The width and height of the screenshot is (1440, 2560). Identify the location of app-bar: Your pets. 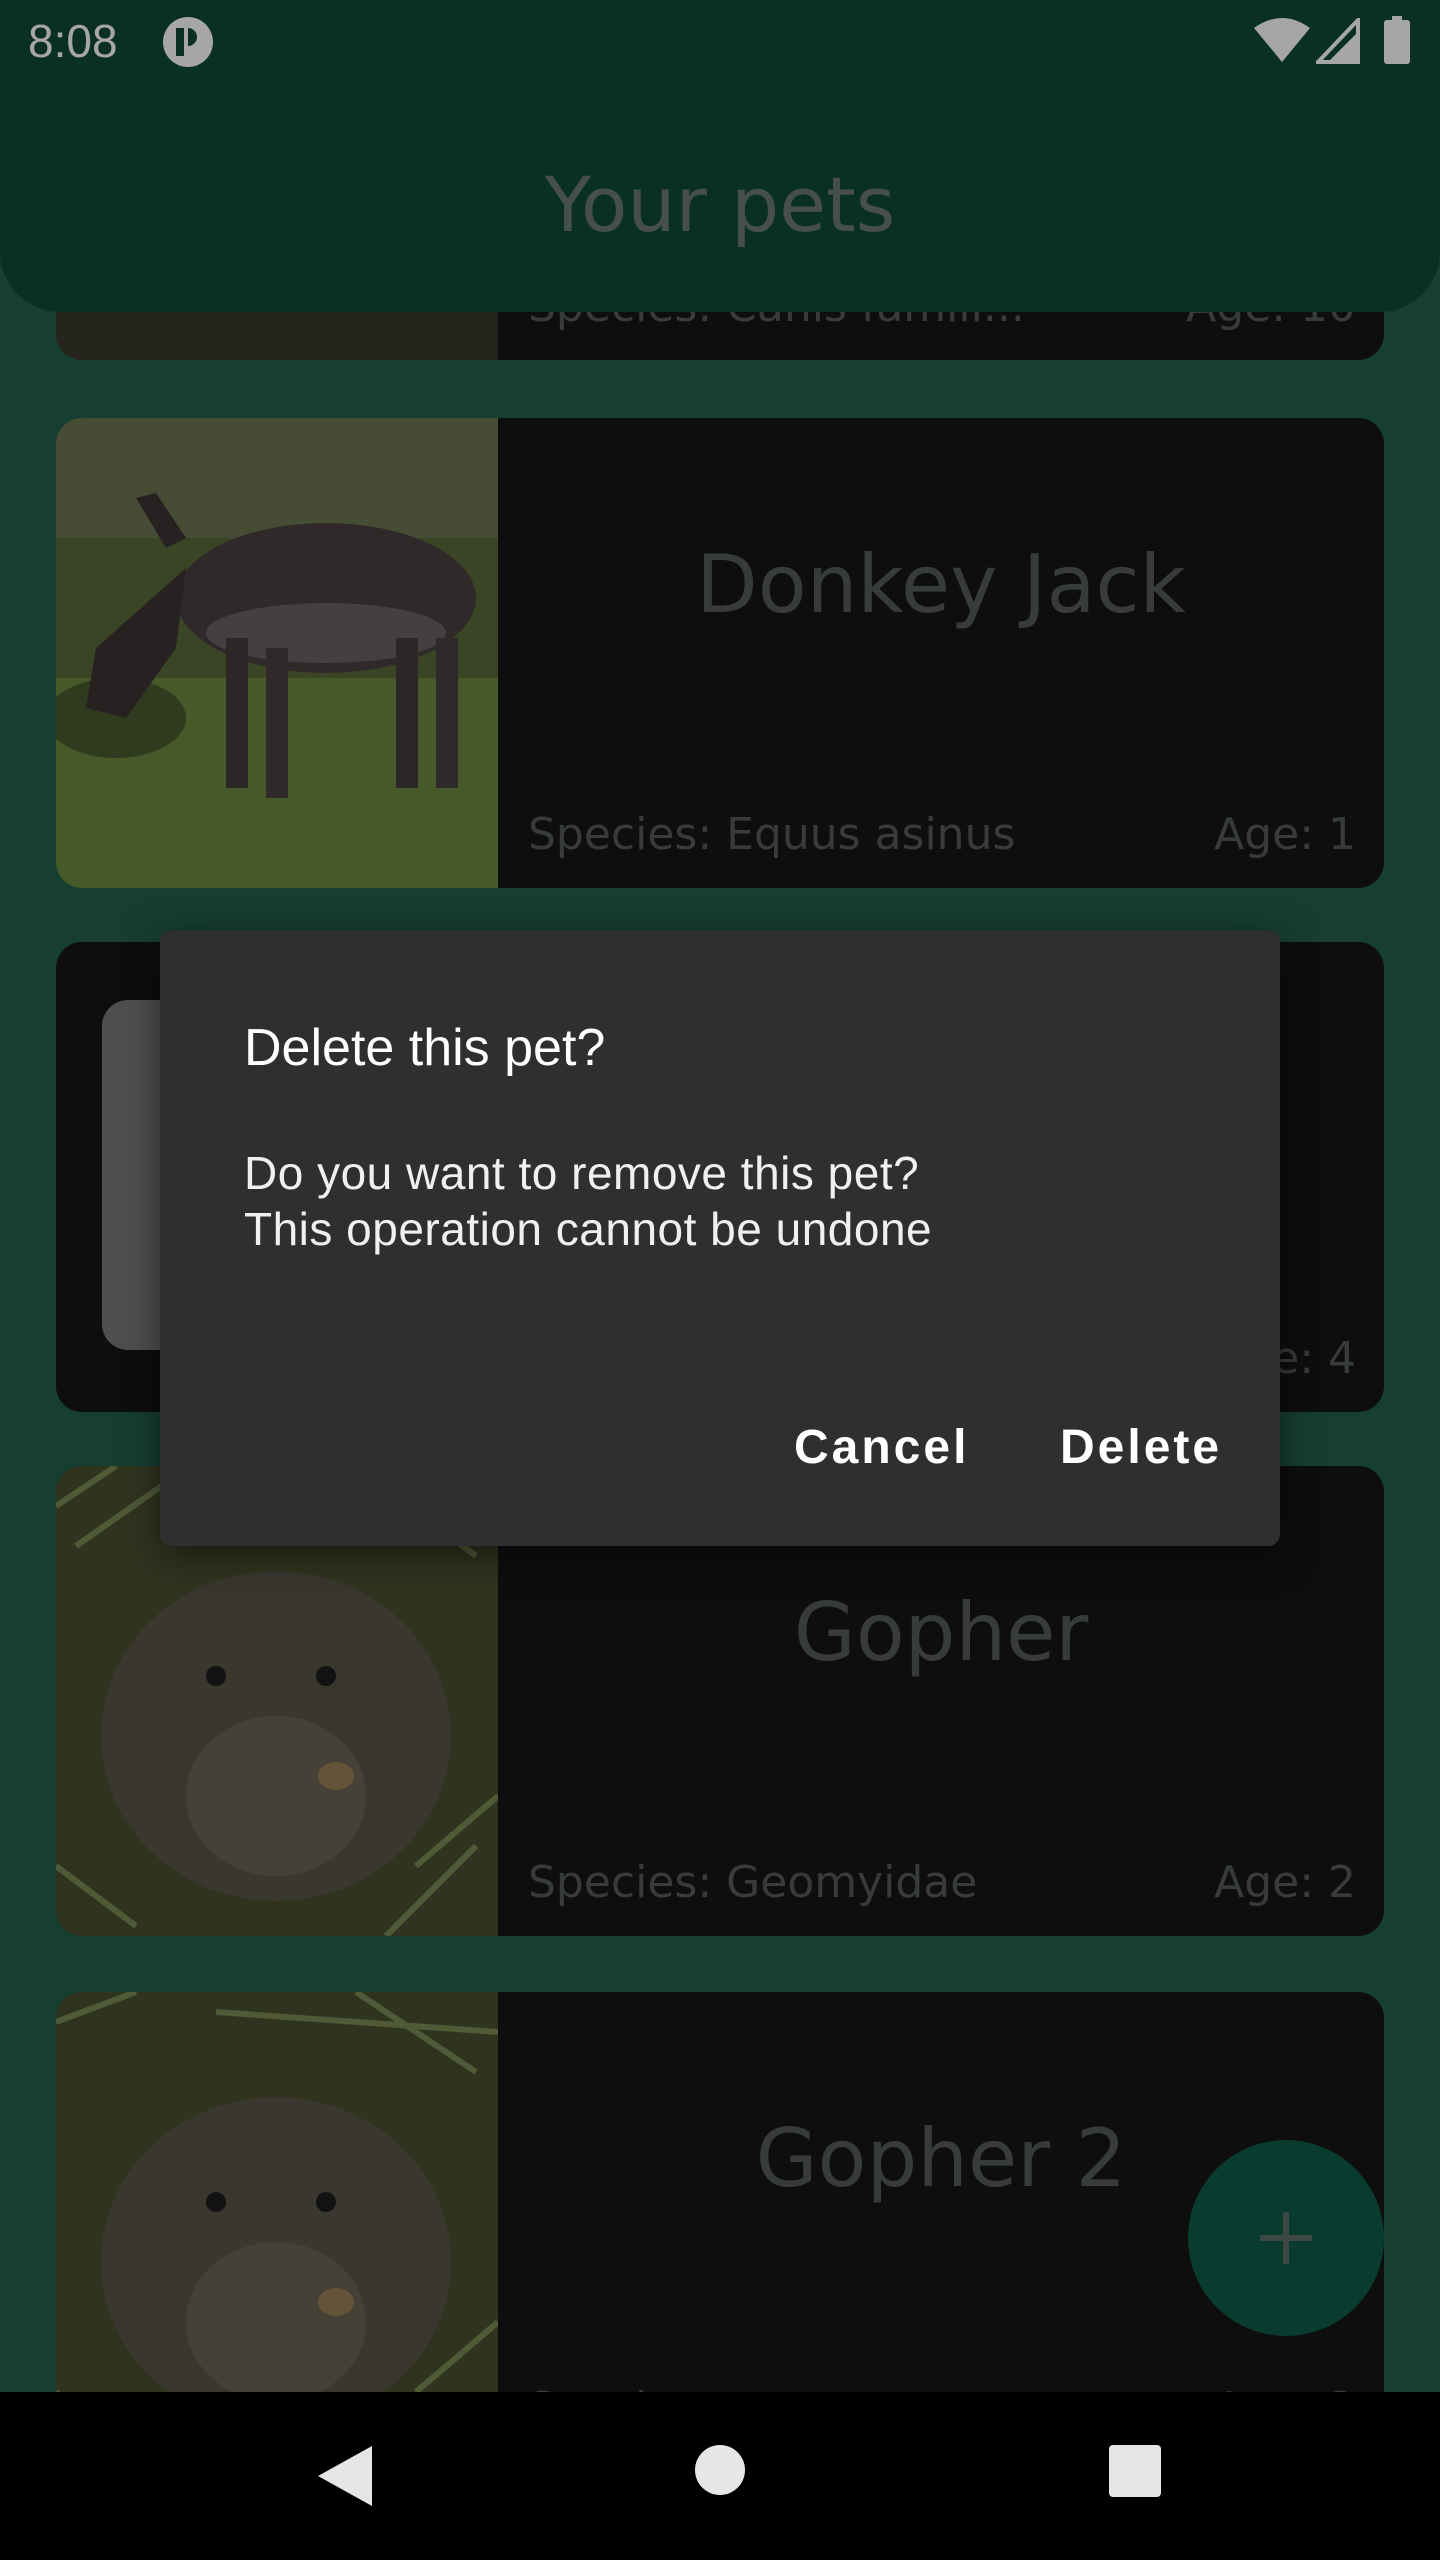
(720, 198).